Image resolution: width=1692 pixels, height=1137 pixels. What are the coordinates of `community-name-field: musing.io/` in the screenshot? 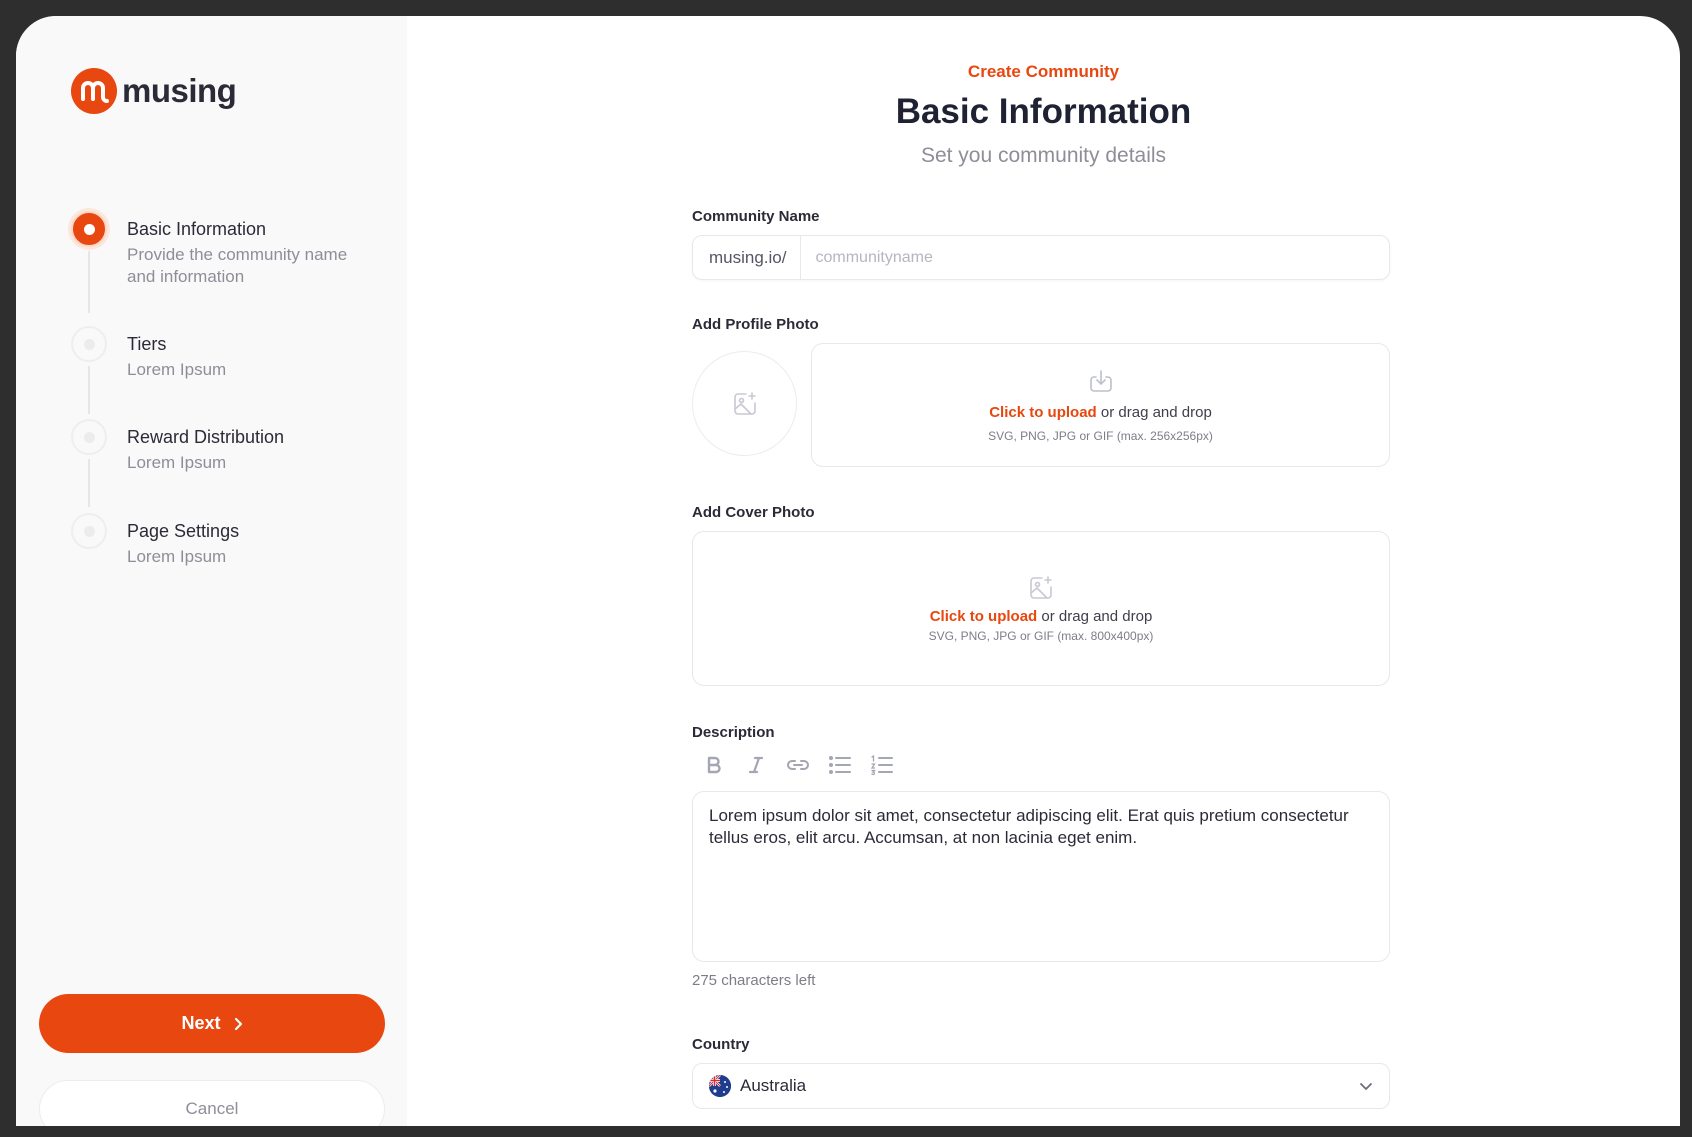 It's located at (1041, 257).